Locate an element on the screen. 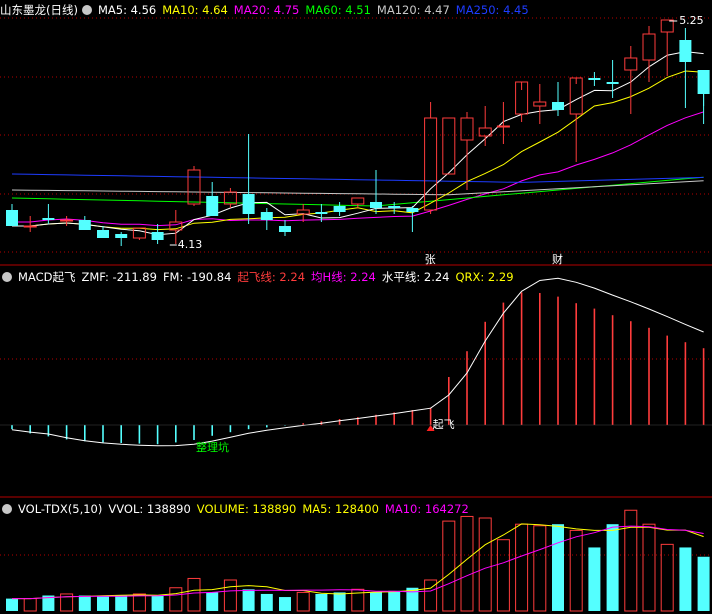 This screenshot has width=712, height=614. high-price-label: 5.25 is located at coordinates (691, 20).